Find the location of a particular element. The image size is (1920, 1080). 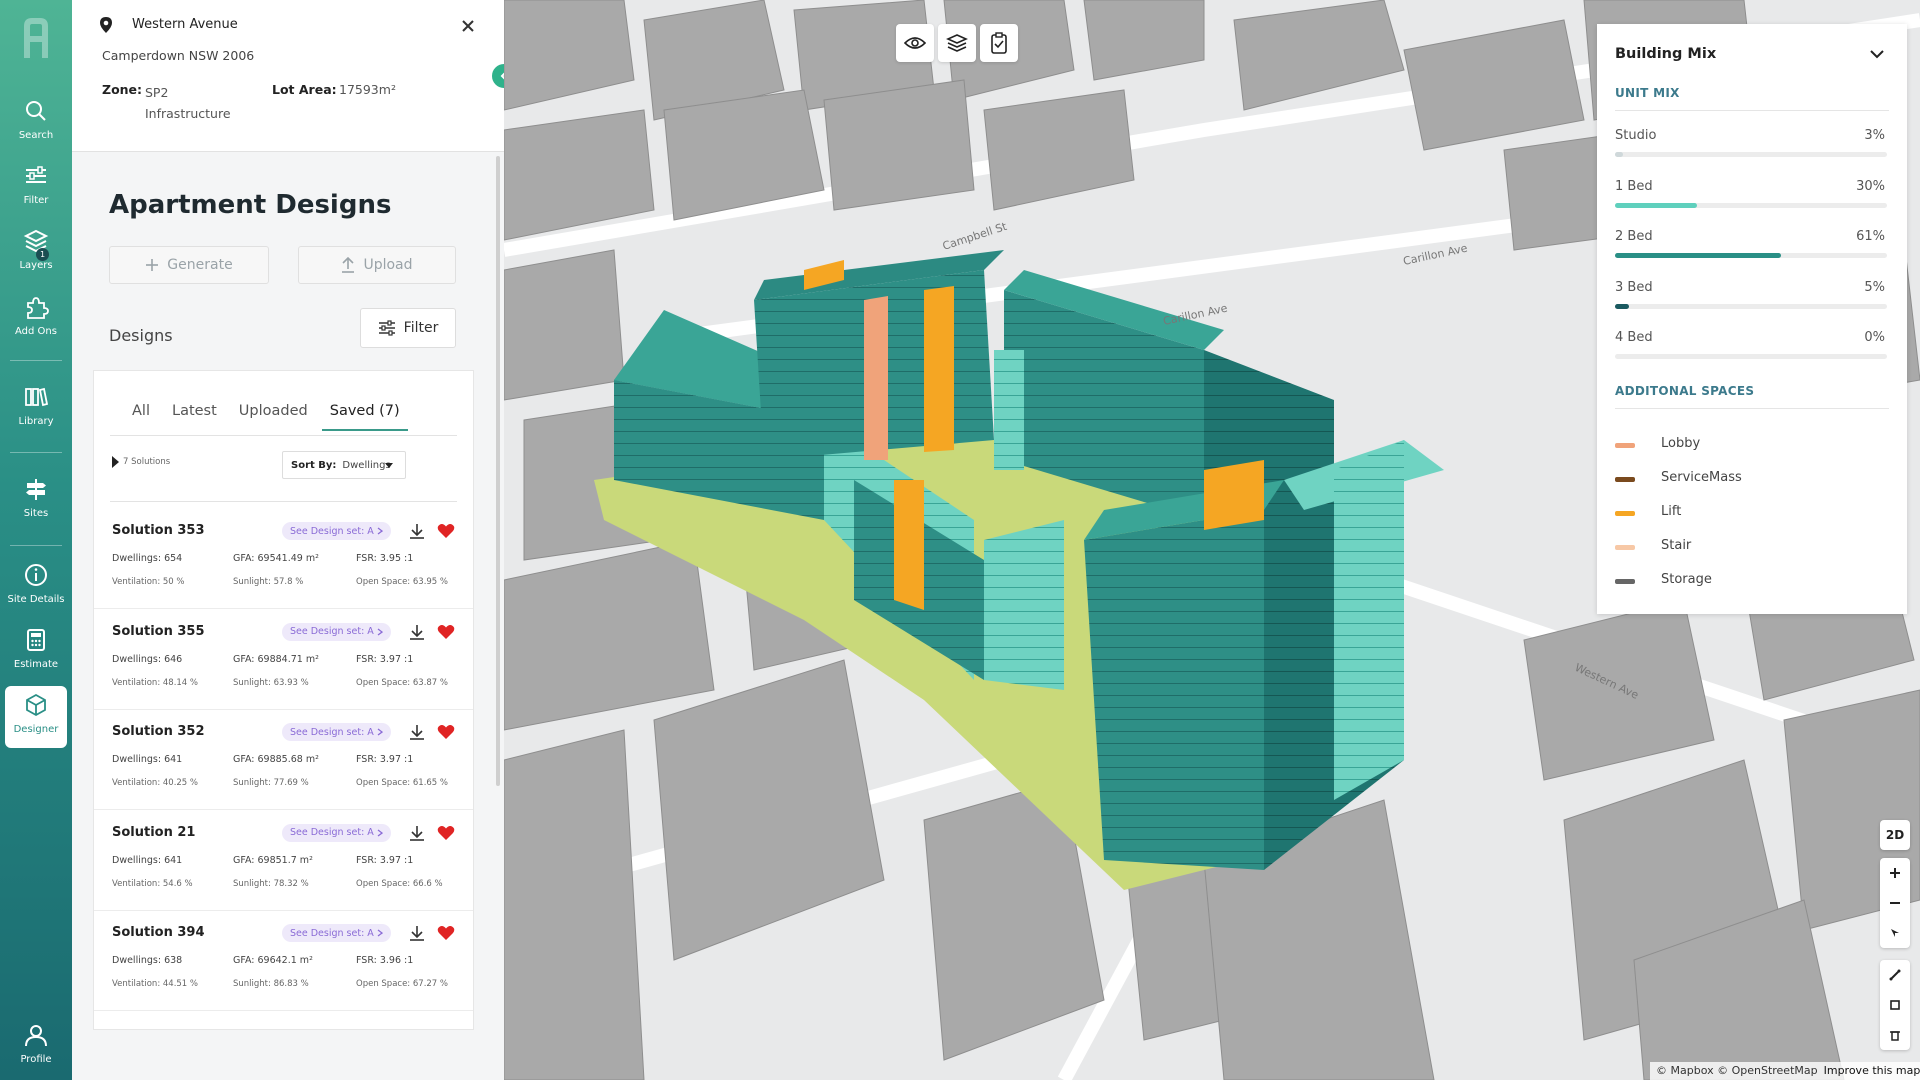

rail-estimate: Estimate is located at coordinates (36, 652).